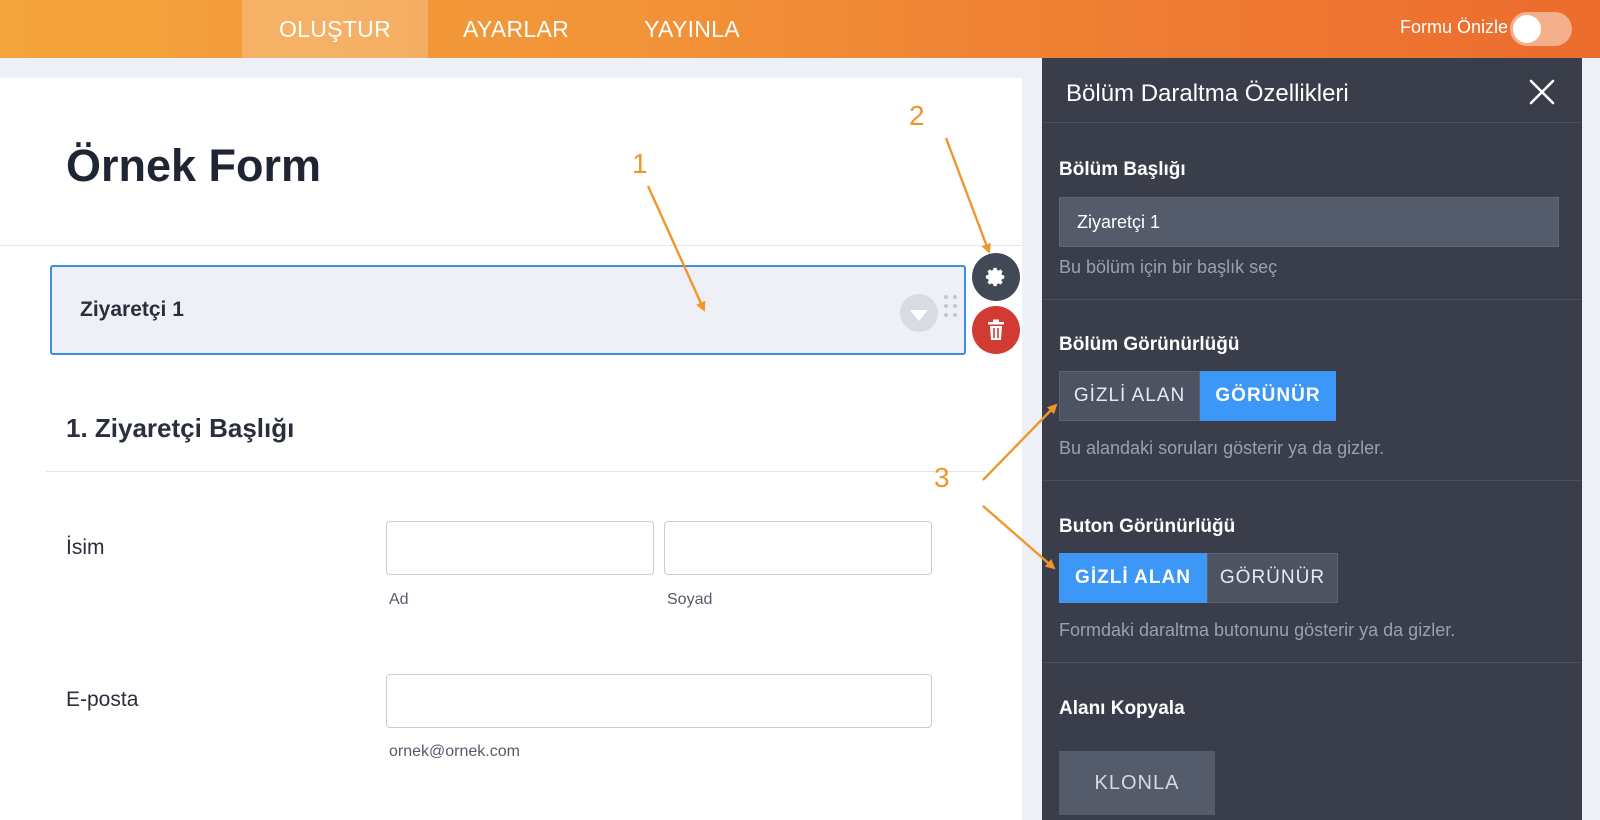 The height and width of the screenshot is (820, 1600). I want to click on drag-handle-icon, so click(951, 311).